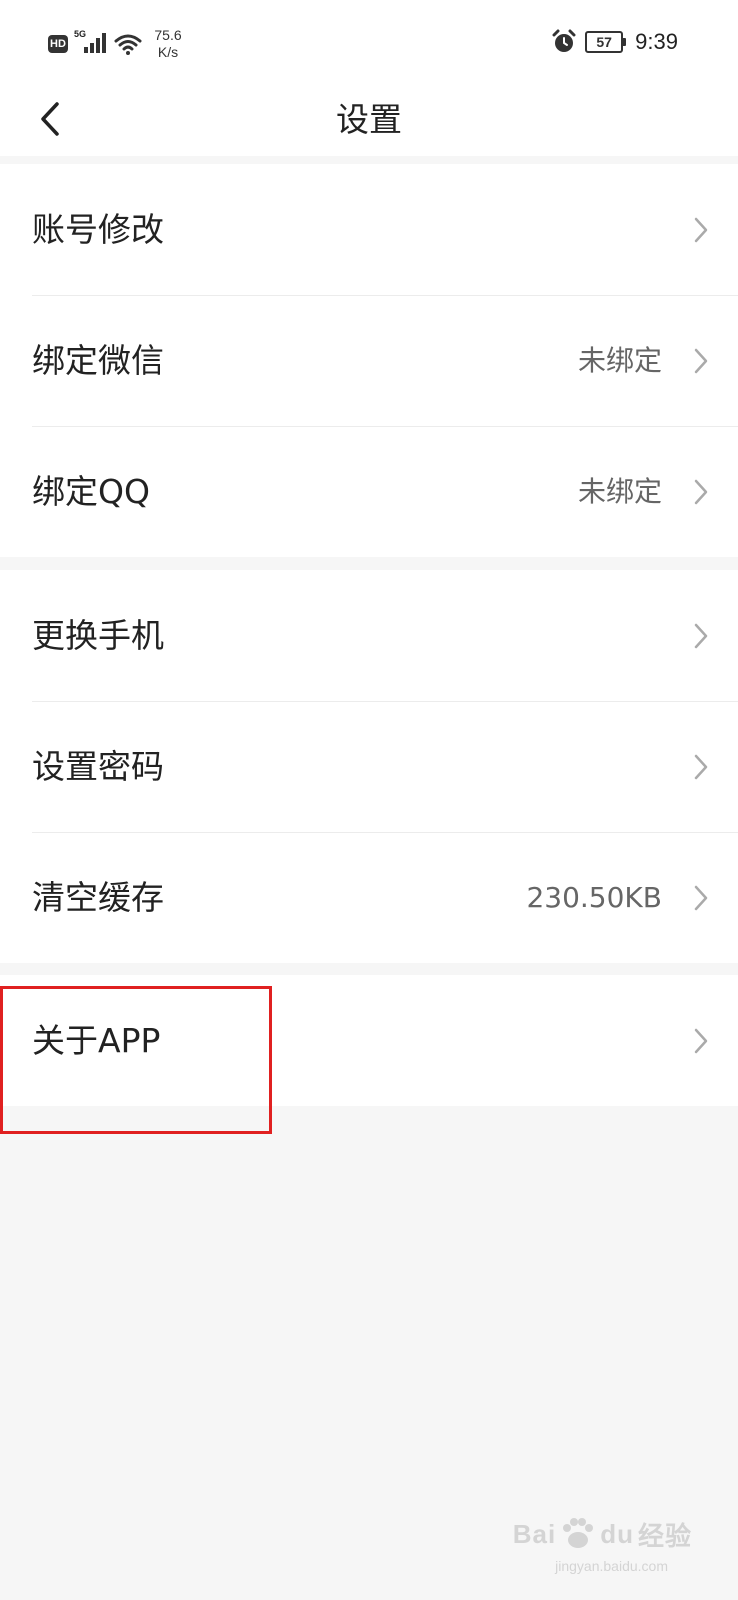  What do you see at coordinates (98, 897) in the screenshot?
I see `row-label: 清空缓存` at bounding box center [98, 897].